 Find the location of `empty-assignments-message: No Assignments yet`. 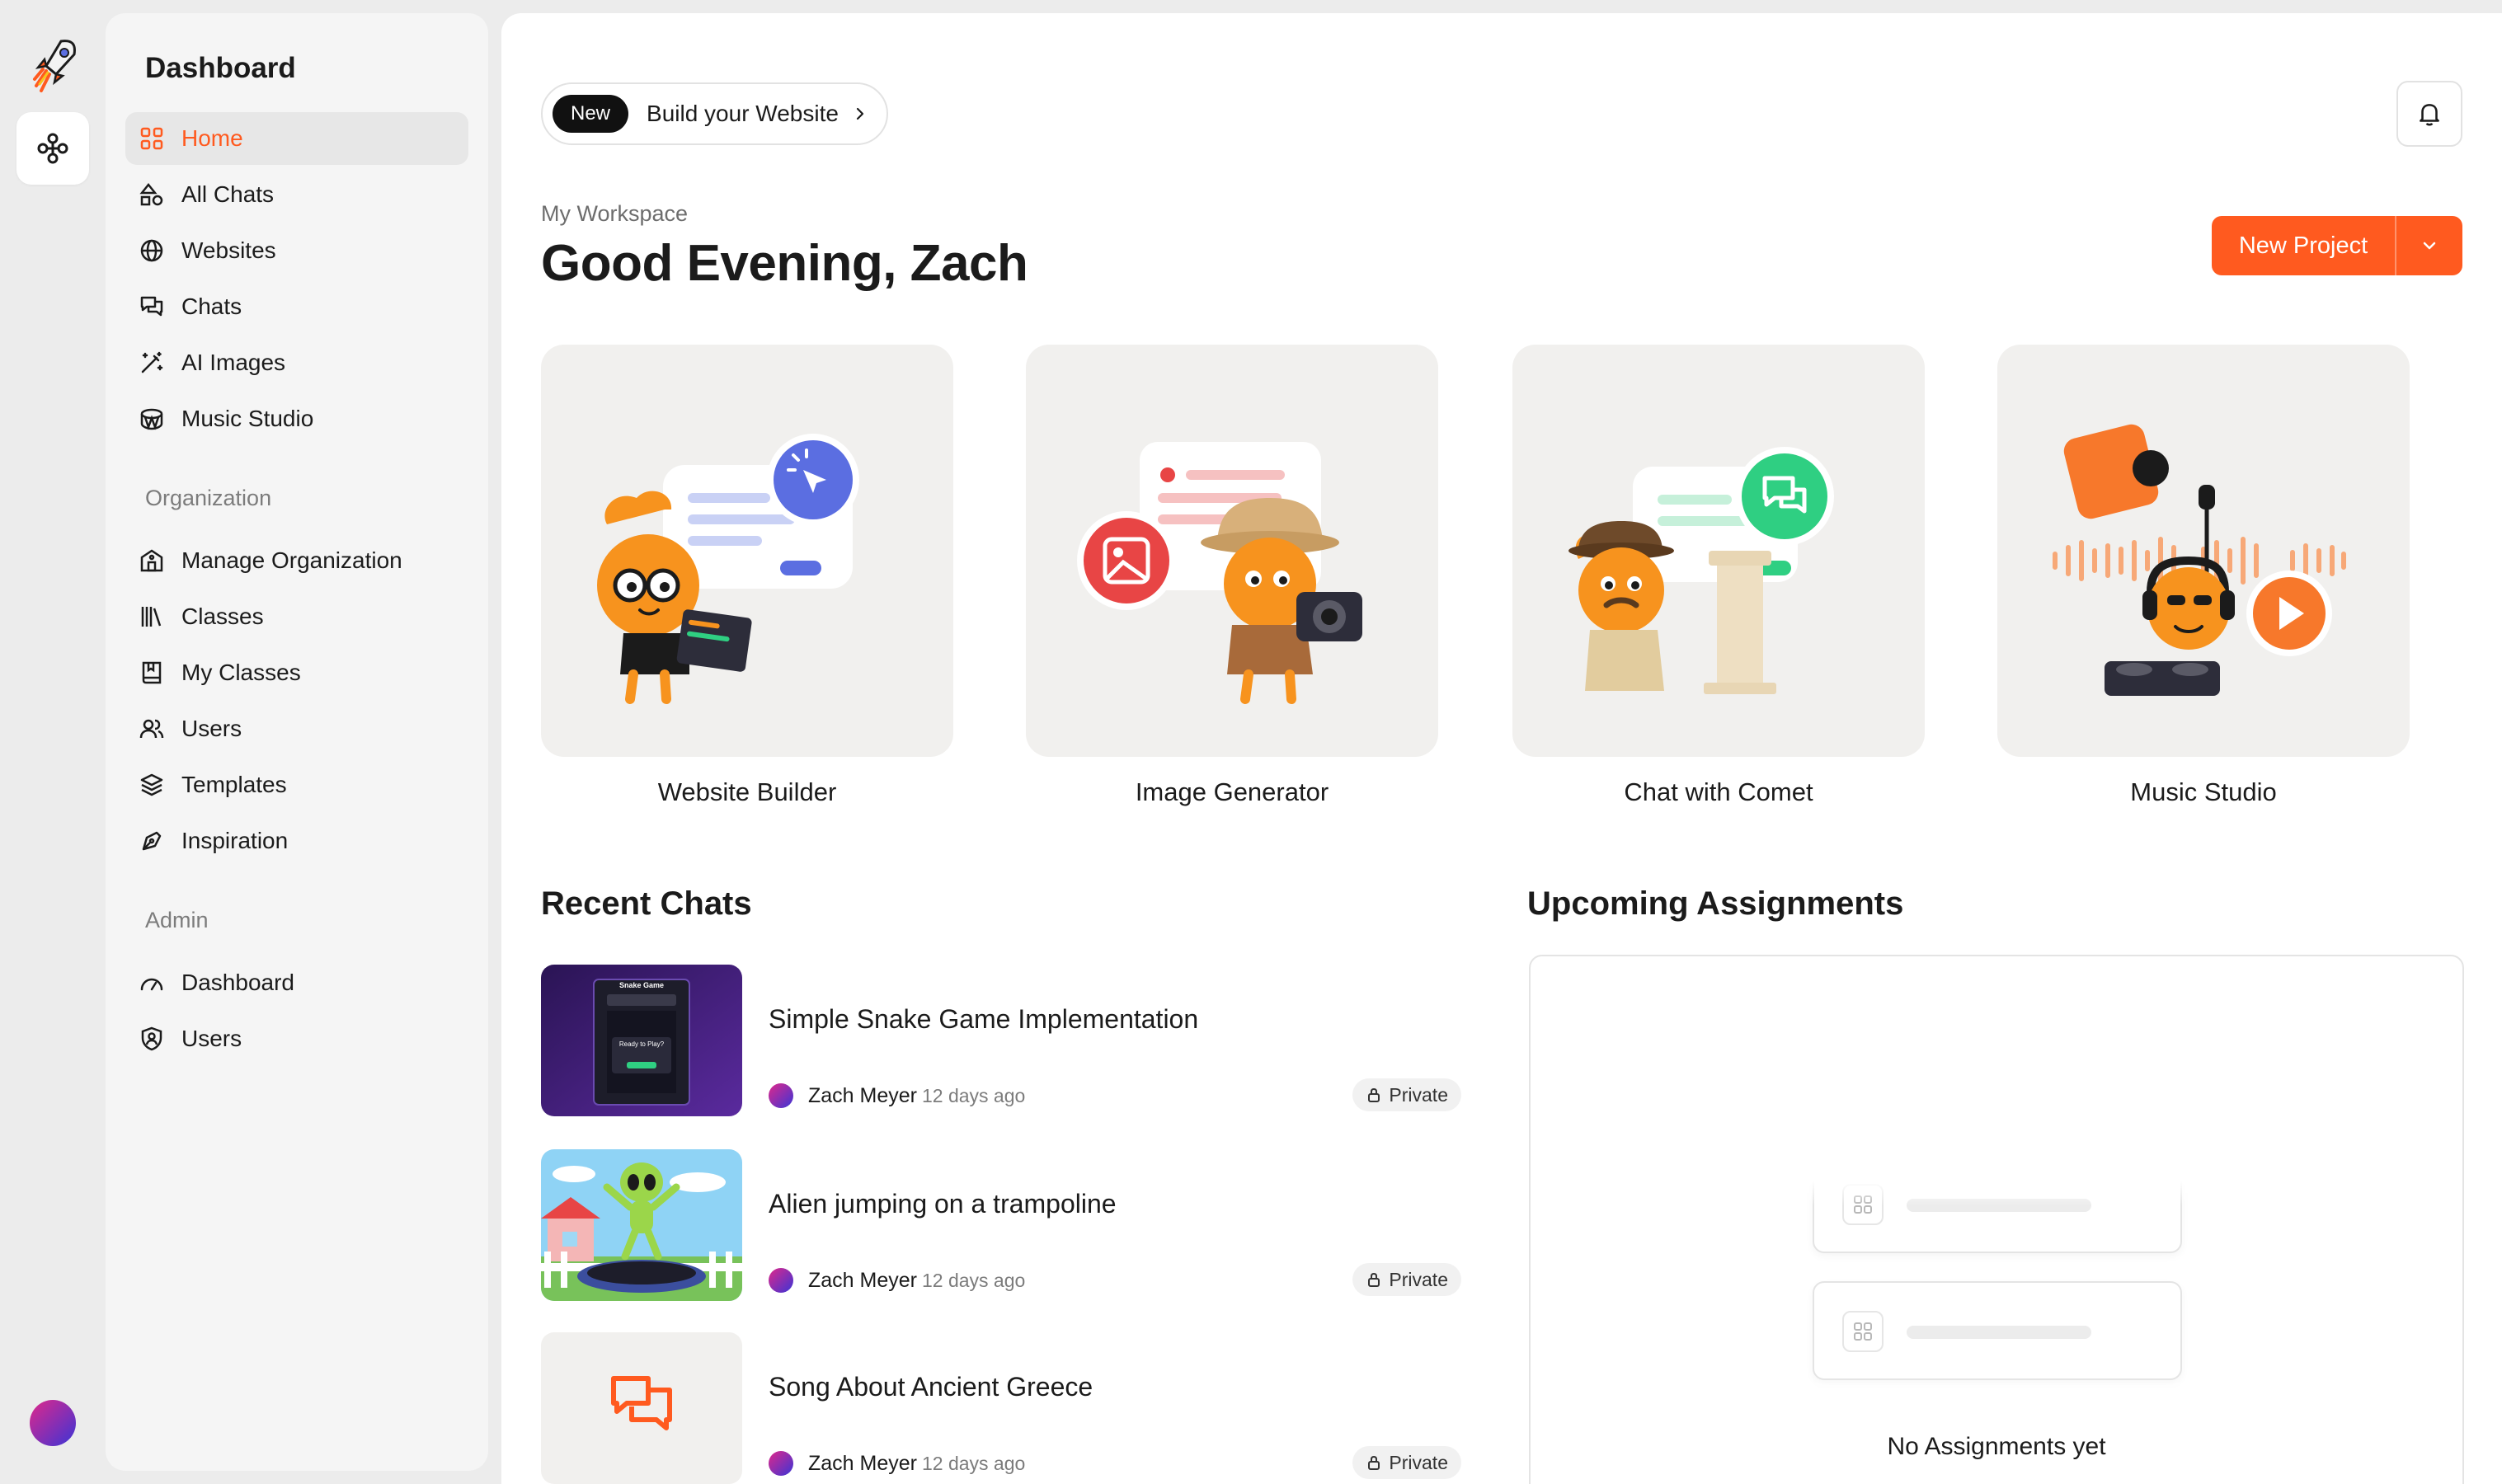

empty-assignments-message: No Assignments yet is located at coordinates (1997, 1446).